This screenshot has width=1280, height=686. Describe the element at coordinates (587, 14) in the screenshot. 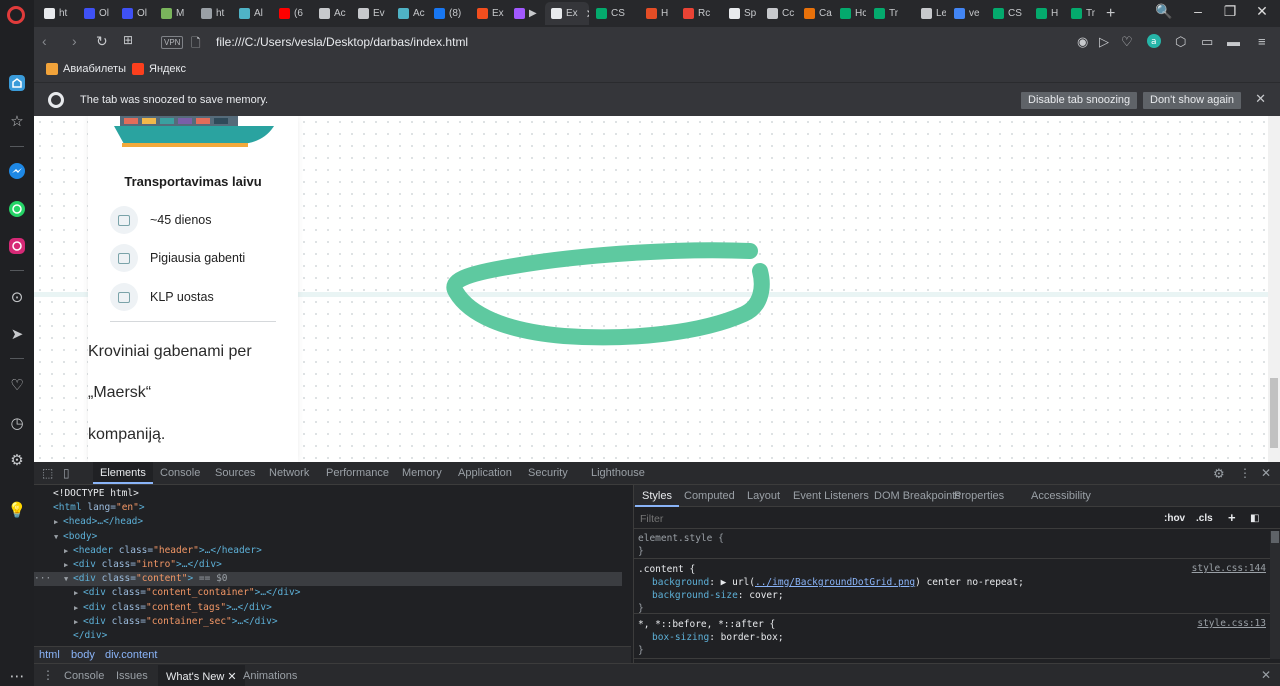

I see `close-tab-icon: ✕` at that location.